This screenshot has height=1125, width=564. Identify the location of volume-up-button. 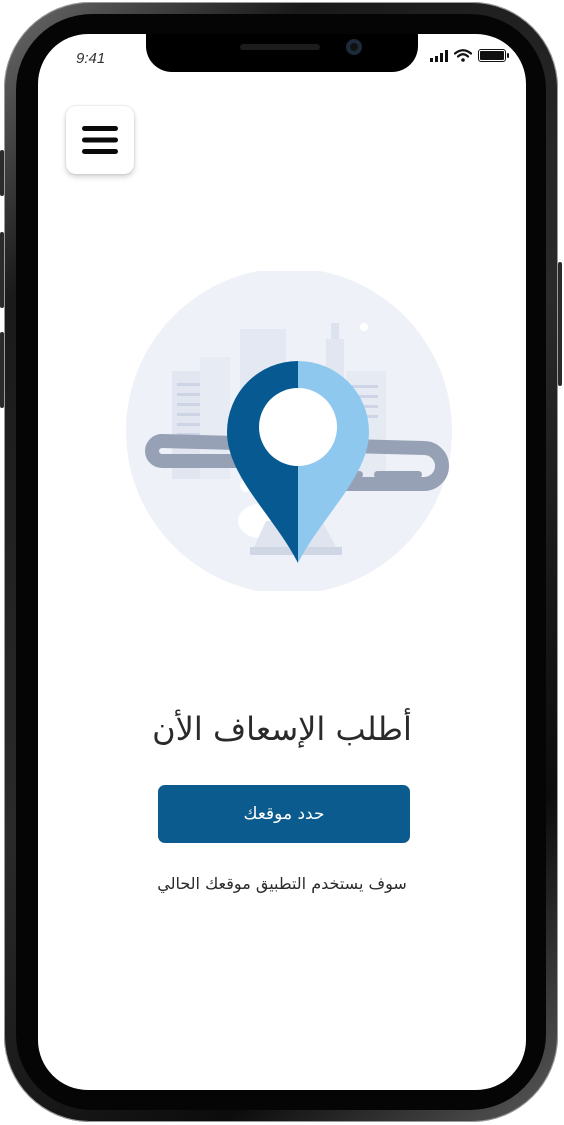
(2, 270).